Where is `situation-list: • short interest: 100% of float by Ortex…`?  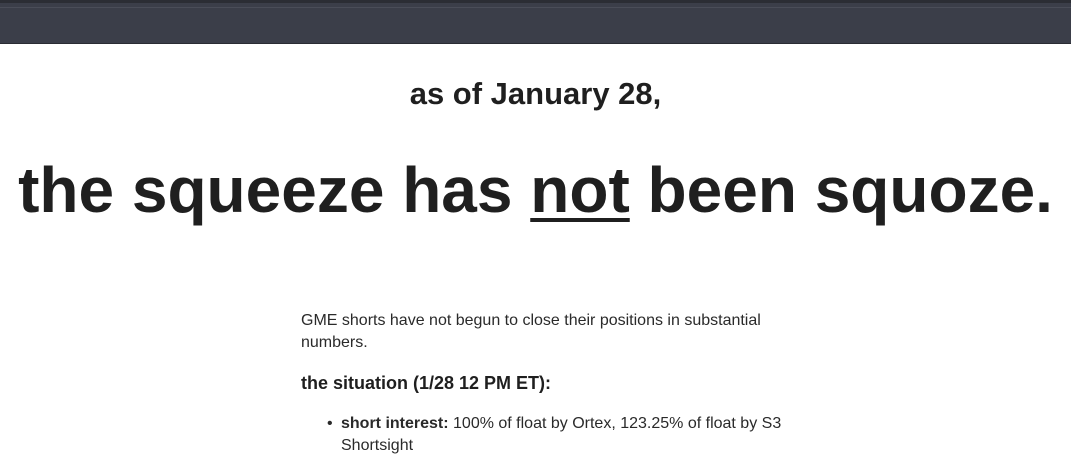 situation-list: • short interest: 100% of float by Ortex… is located at coordinates (546, 435).